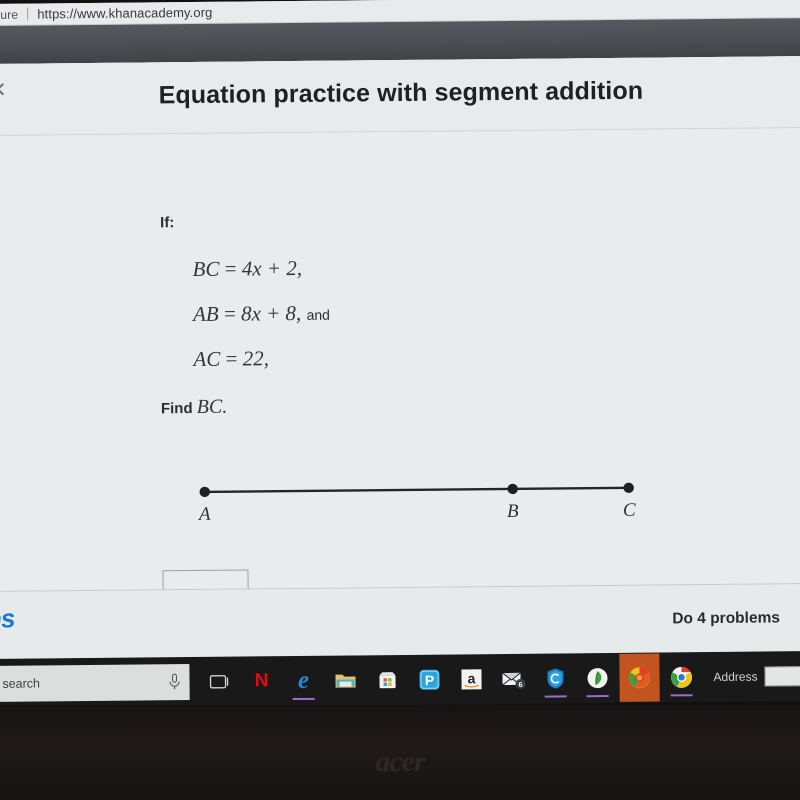  I want to click on brand-logo: acer, so click(400, 761).